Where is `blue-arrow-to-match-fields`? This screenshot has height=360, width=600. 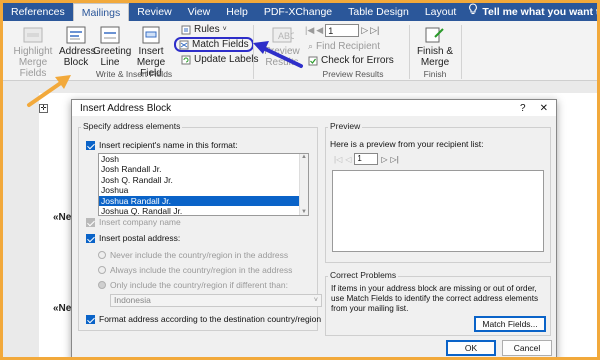
blue-arrow-to-match-fields is located at coordinates (278, 54).